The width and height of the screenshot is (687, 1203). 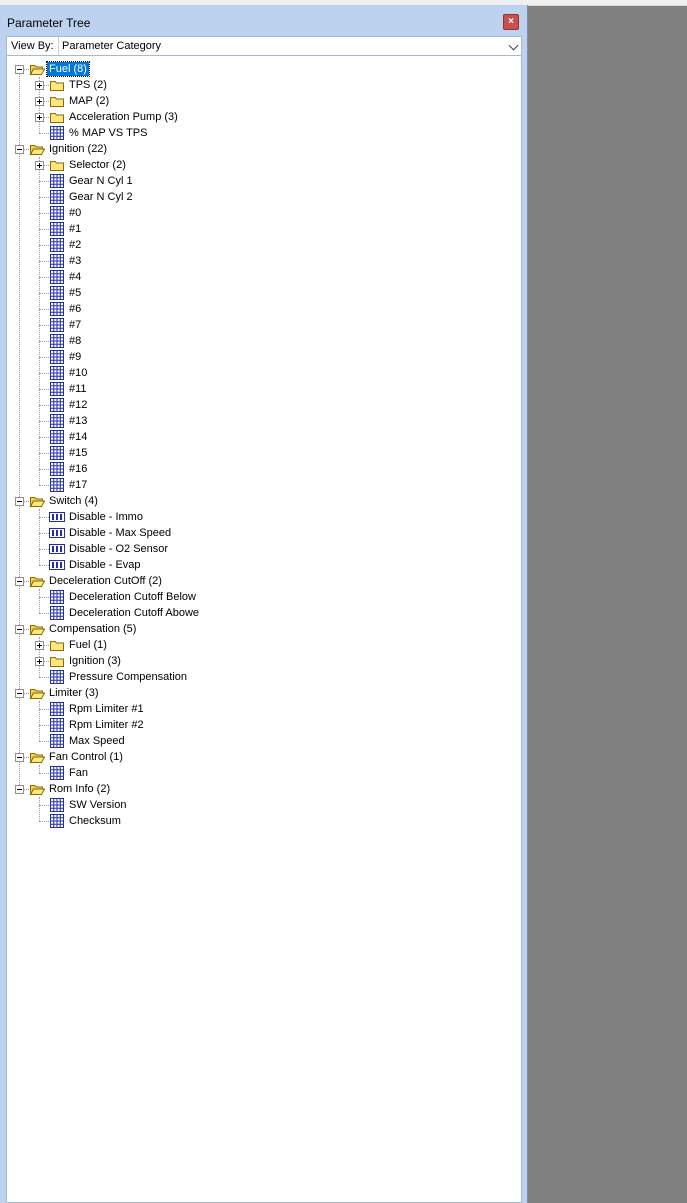 I want to click on tree-item-label: Selector (2), so click(x=97, y=165).